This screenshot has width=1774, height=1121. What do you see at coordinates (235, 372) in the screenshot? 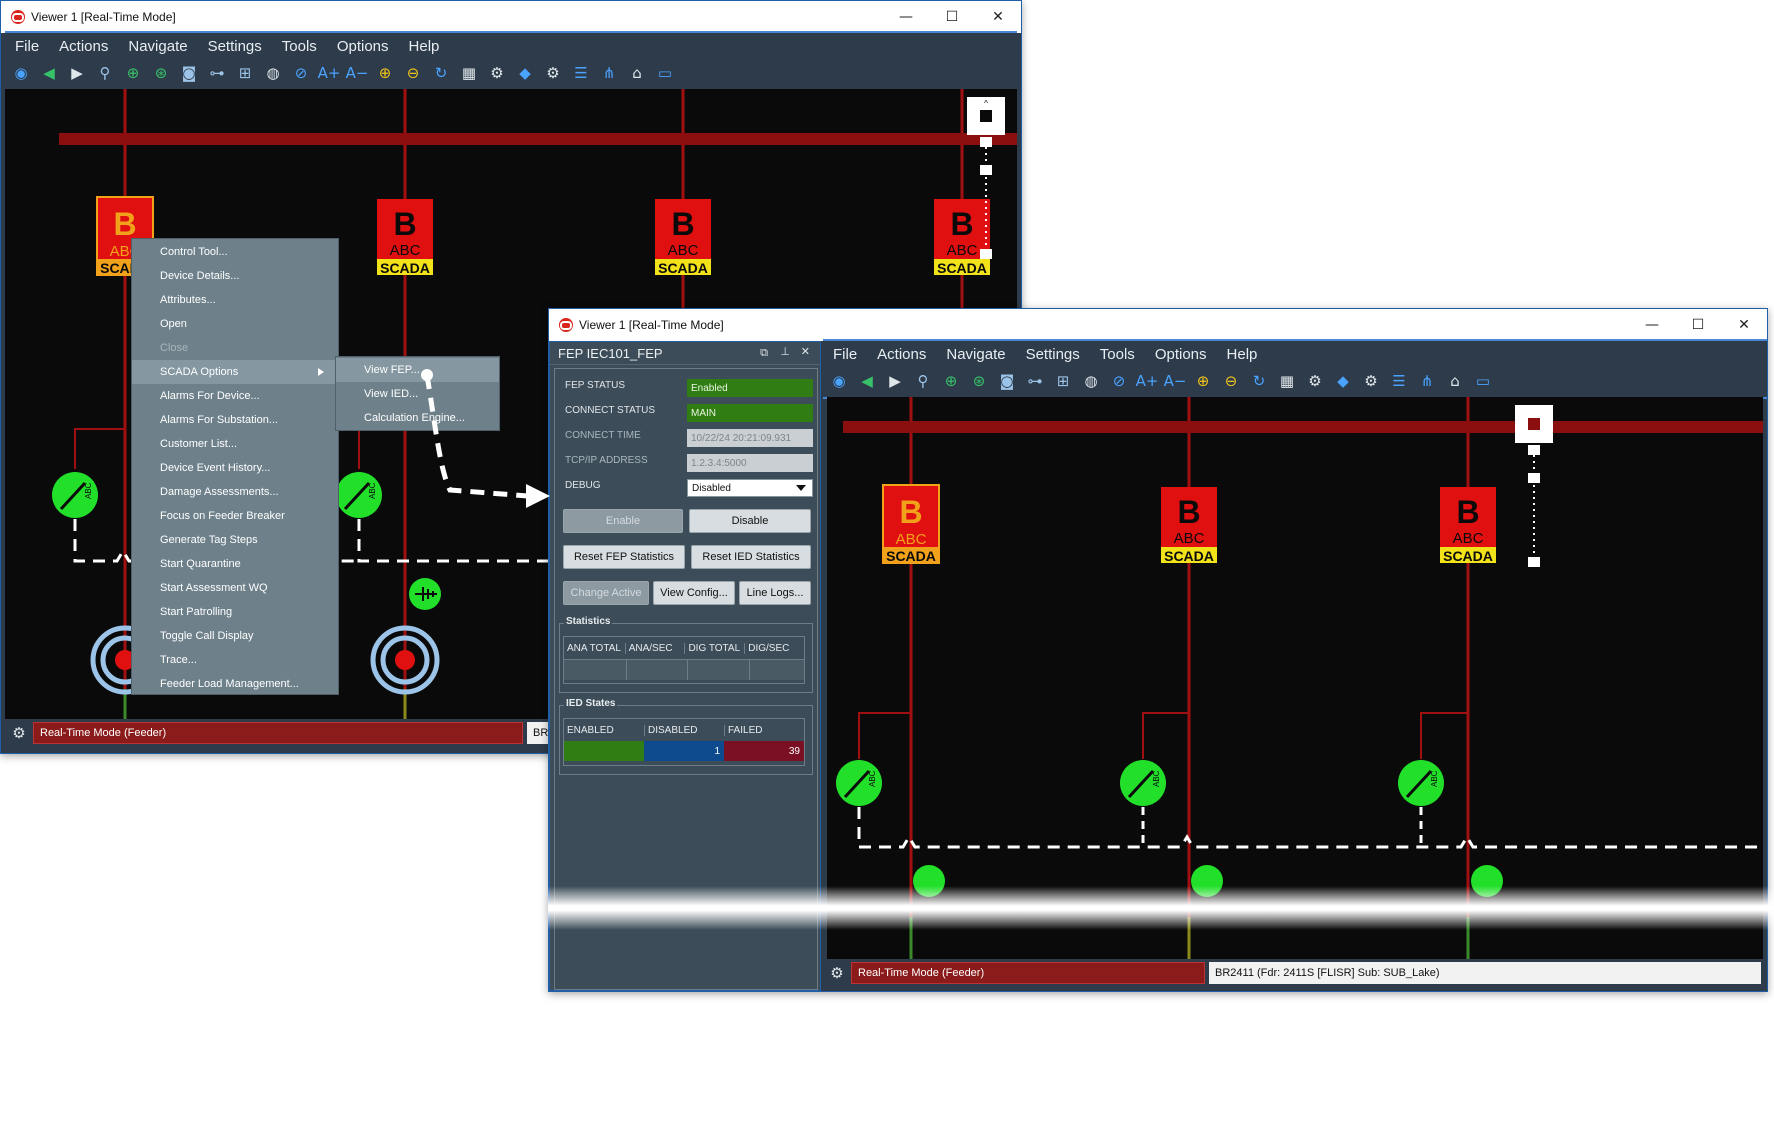
I see `menu-item-scada-options: SCADA Options` at bounding box center [235, 372].